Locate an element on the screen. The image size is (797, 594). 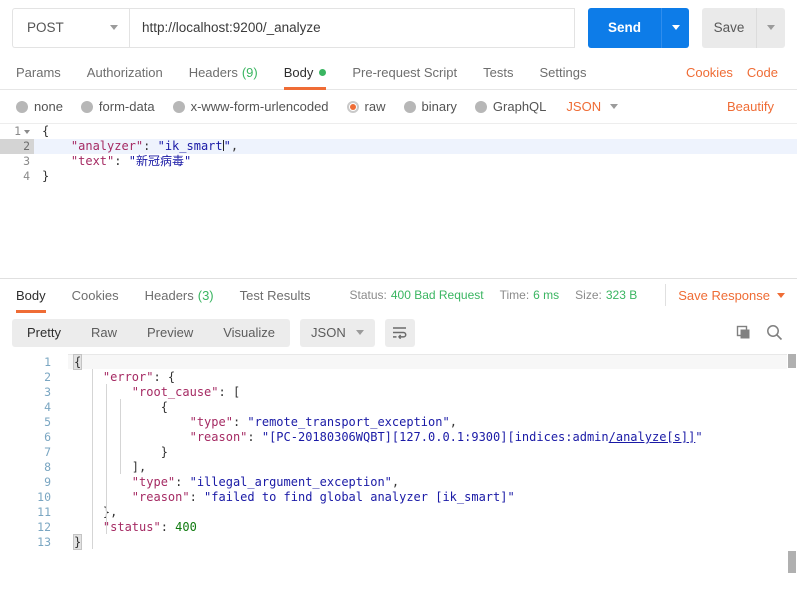
http-method-select: POST is located at coordinates (70, 27).